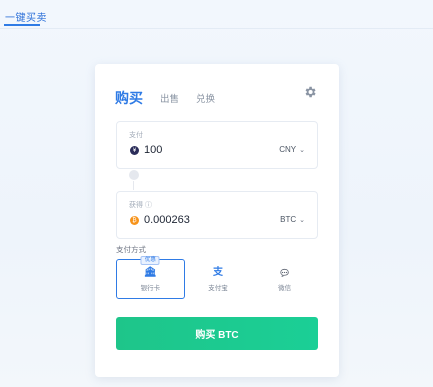 Image resolution: width=433 pixels, height=387 pixels. I want to click on payment-method-bank-card: 优惠 🏦︎ 银行卡, so click(150, 277).